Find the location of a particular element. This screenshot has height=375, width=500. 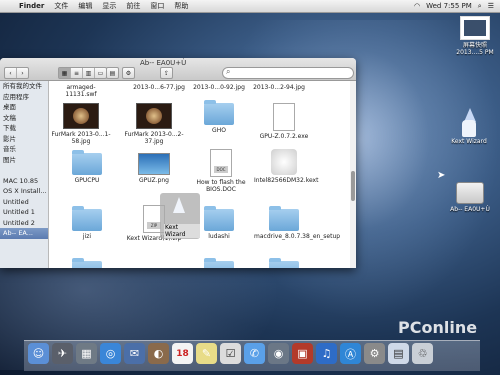

zip-tag: ZIP is located at coordinates (154, 225).